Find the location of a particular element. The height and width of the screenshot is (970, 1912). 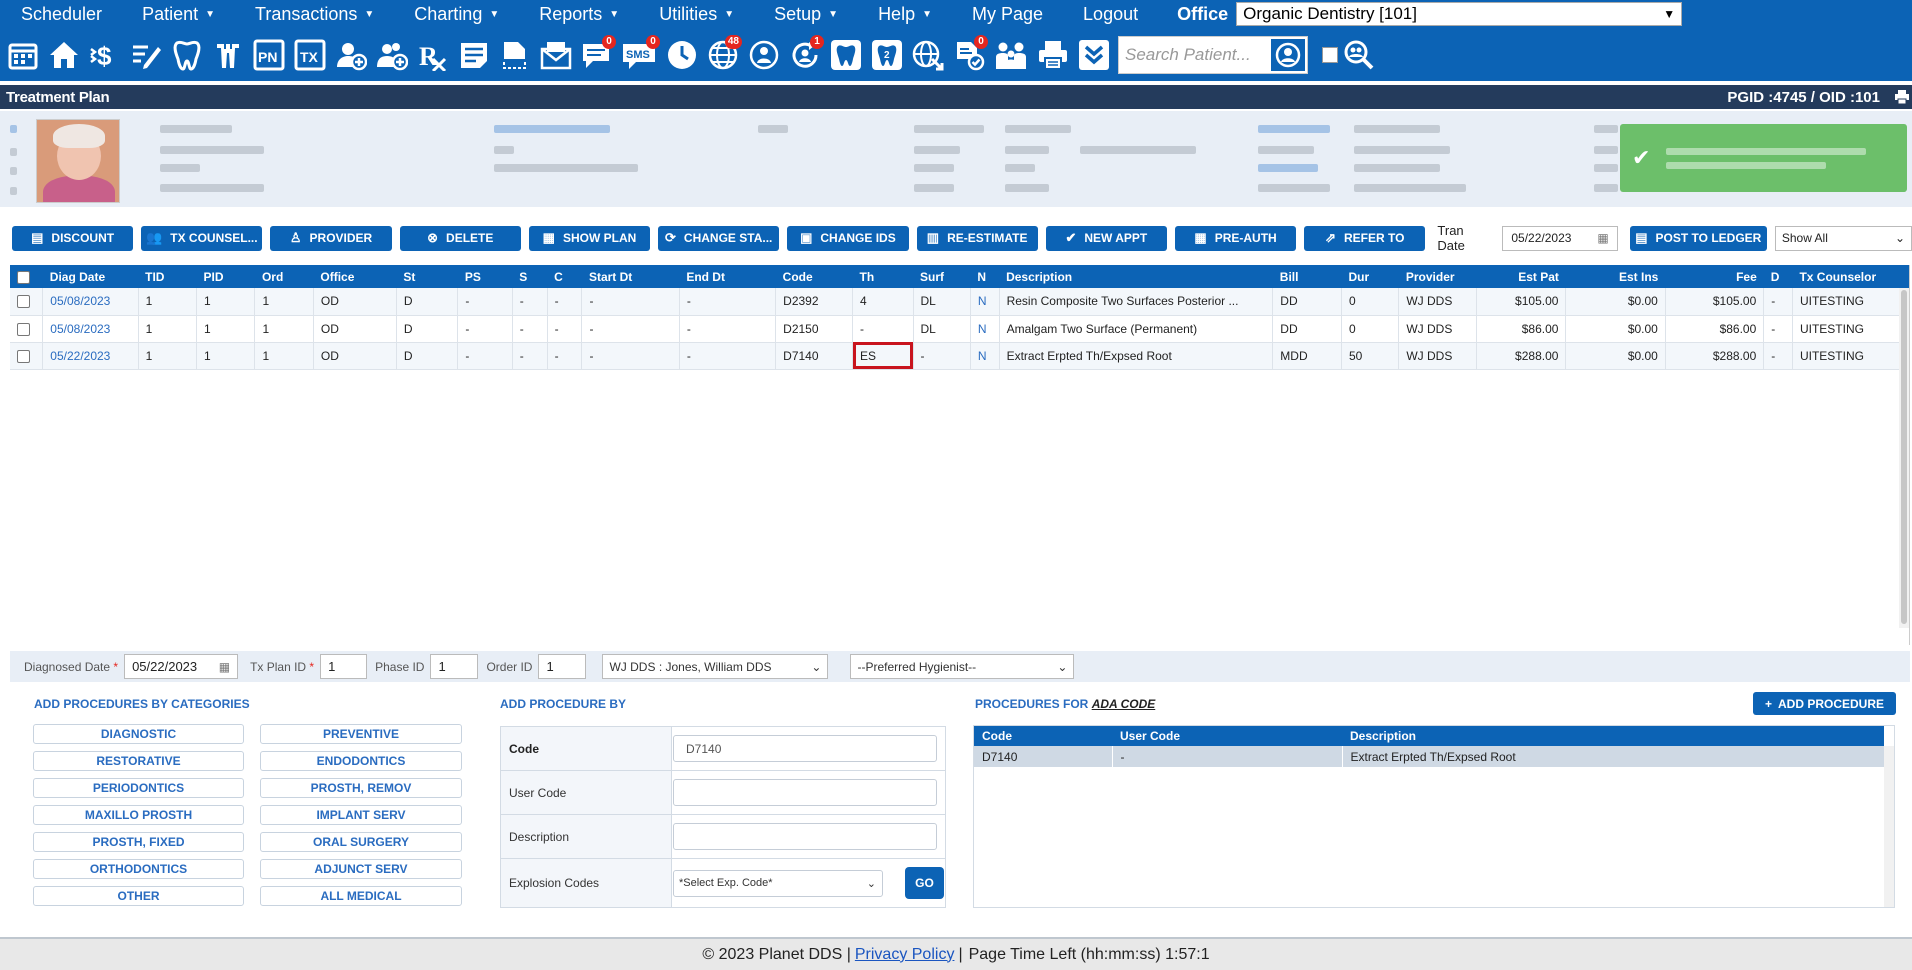

progress-notes-icon: PN is located at coordinates (268, 55).